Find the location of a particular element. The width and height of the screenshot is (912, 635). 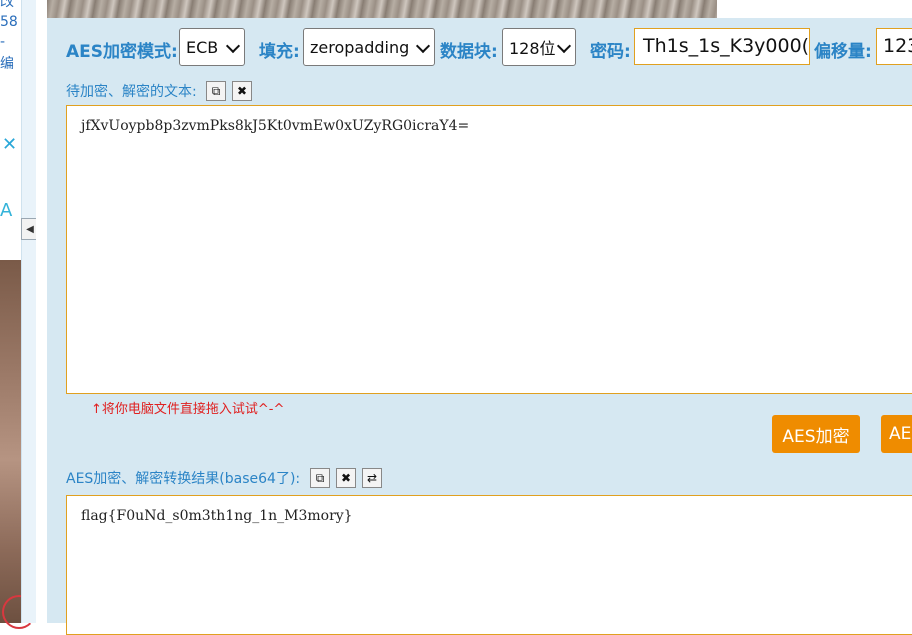

padding-select-value: zeropadding is located at coordinates (360, 47).